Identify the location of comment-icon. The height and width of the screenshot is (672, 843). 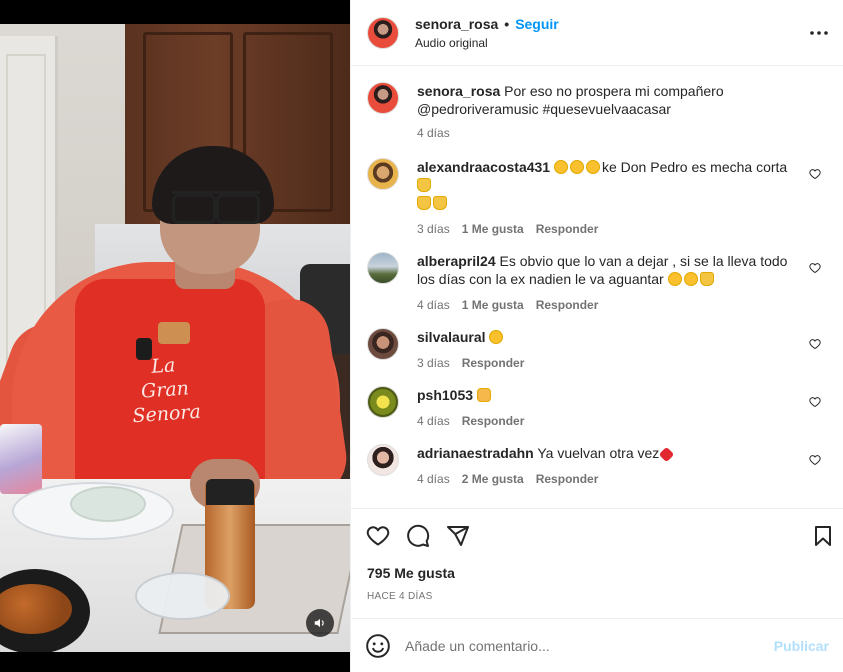
(418, 536).